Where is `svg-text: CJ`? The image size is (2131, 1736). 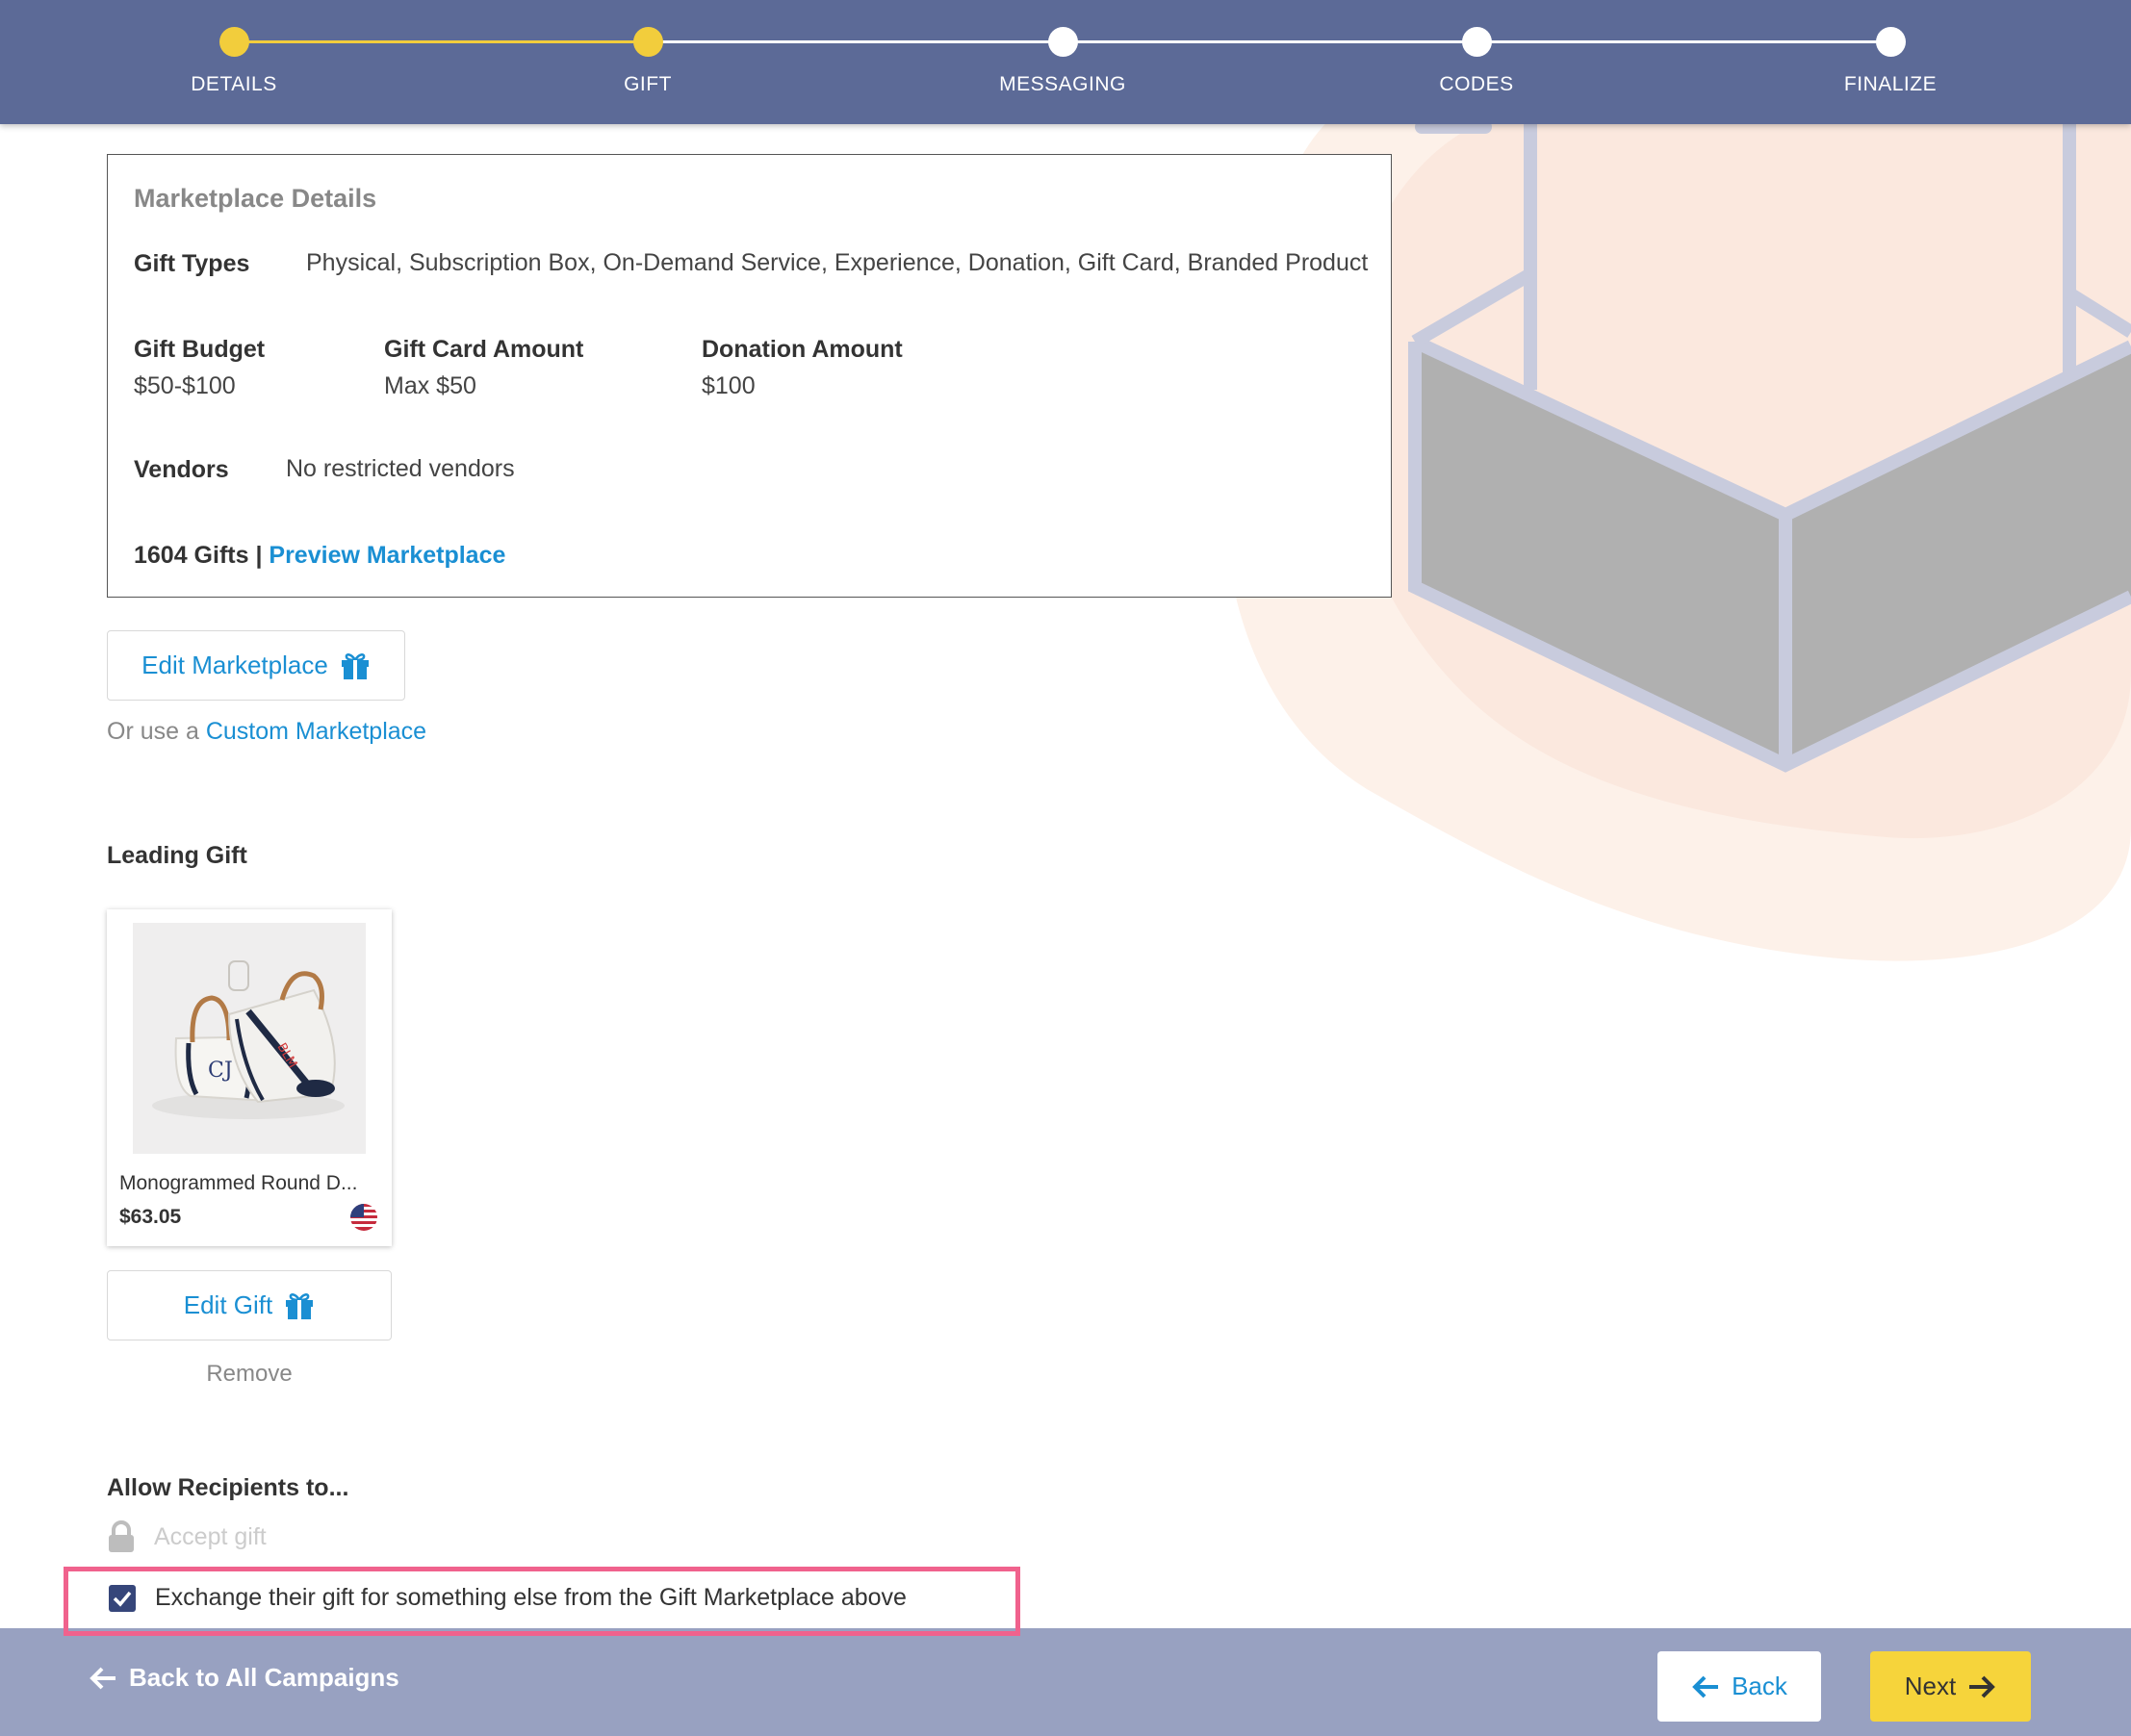
svg-text: CJ is located at coordinates (220, 1071).